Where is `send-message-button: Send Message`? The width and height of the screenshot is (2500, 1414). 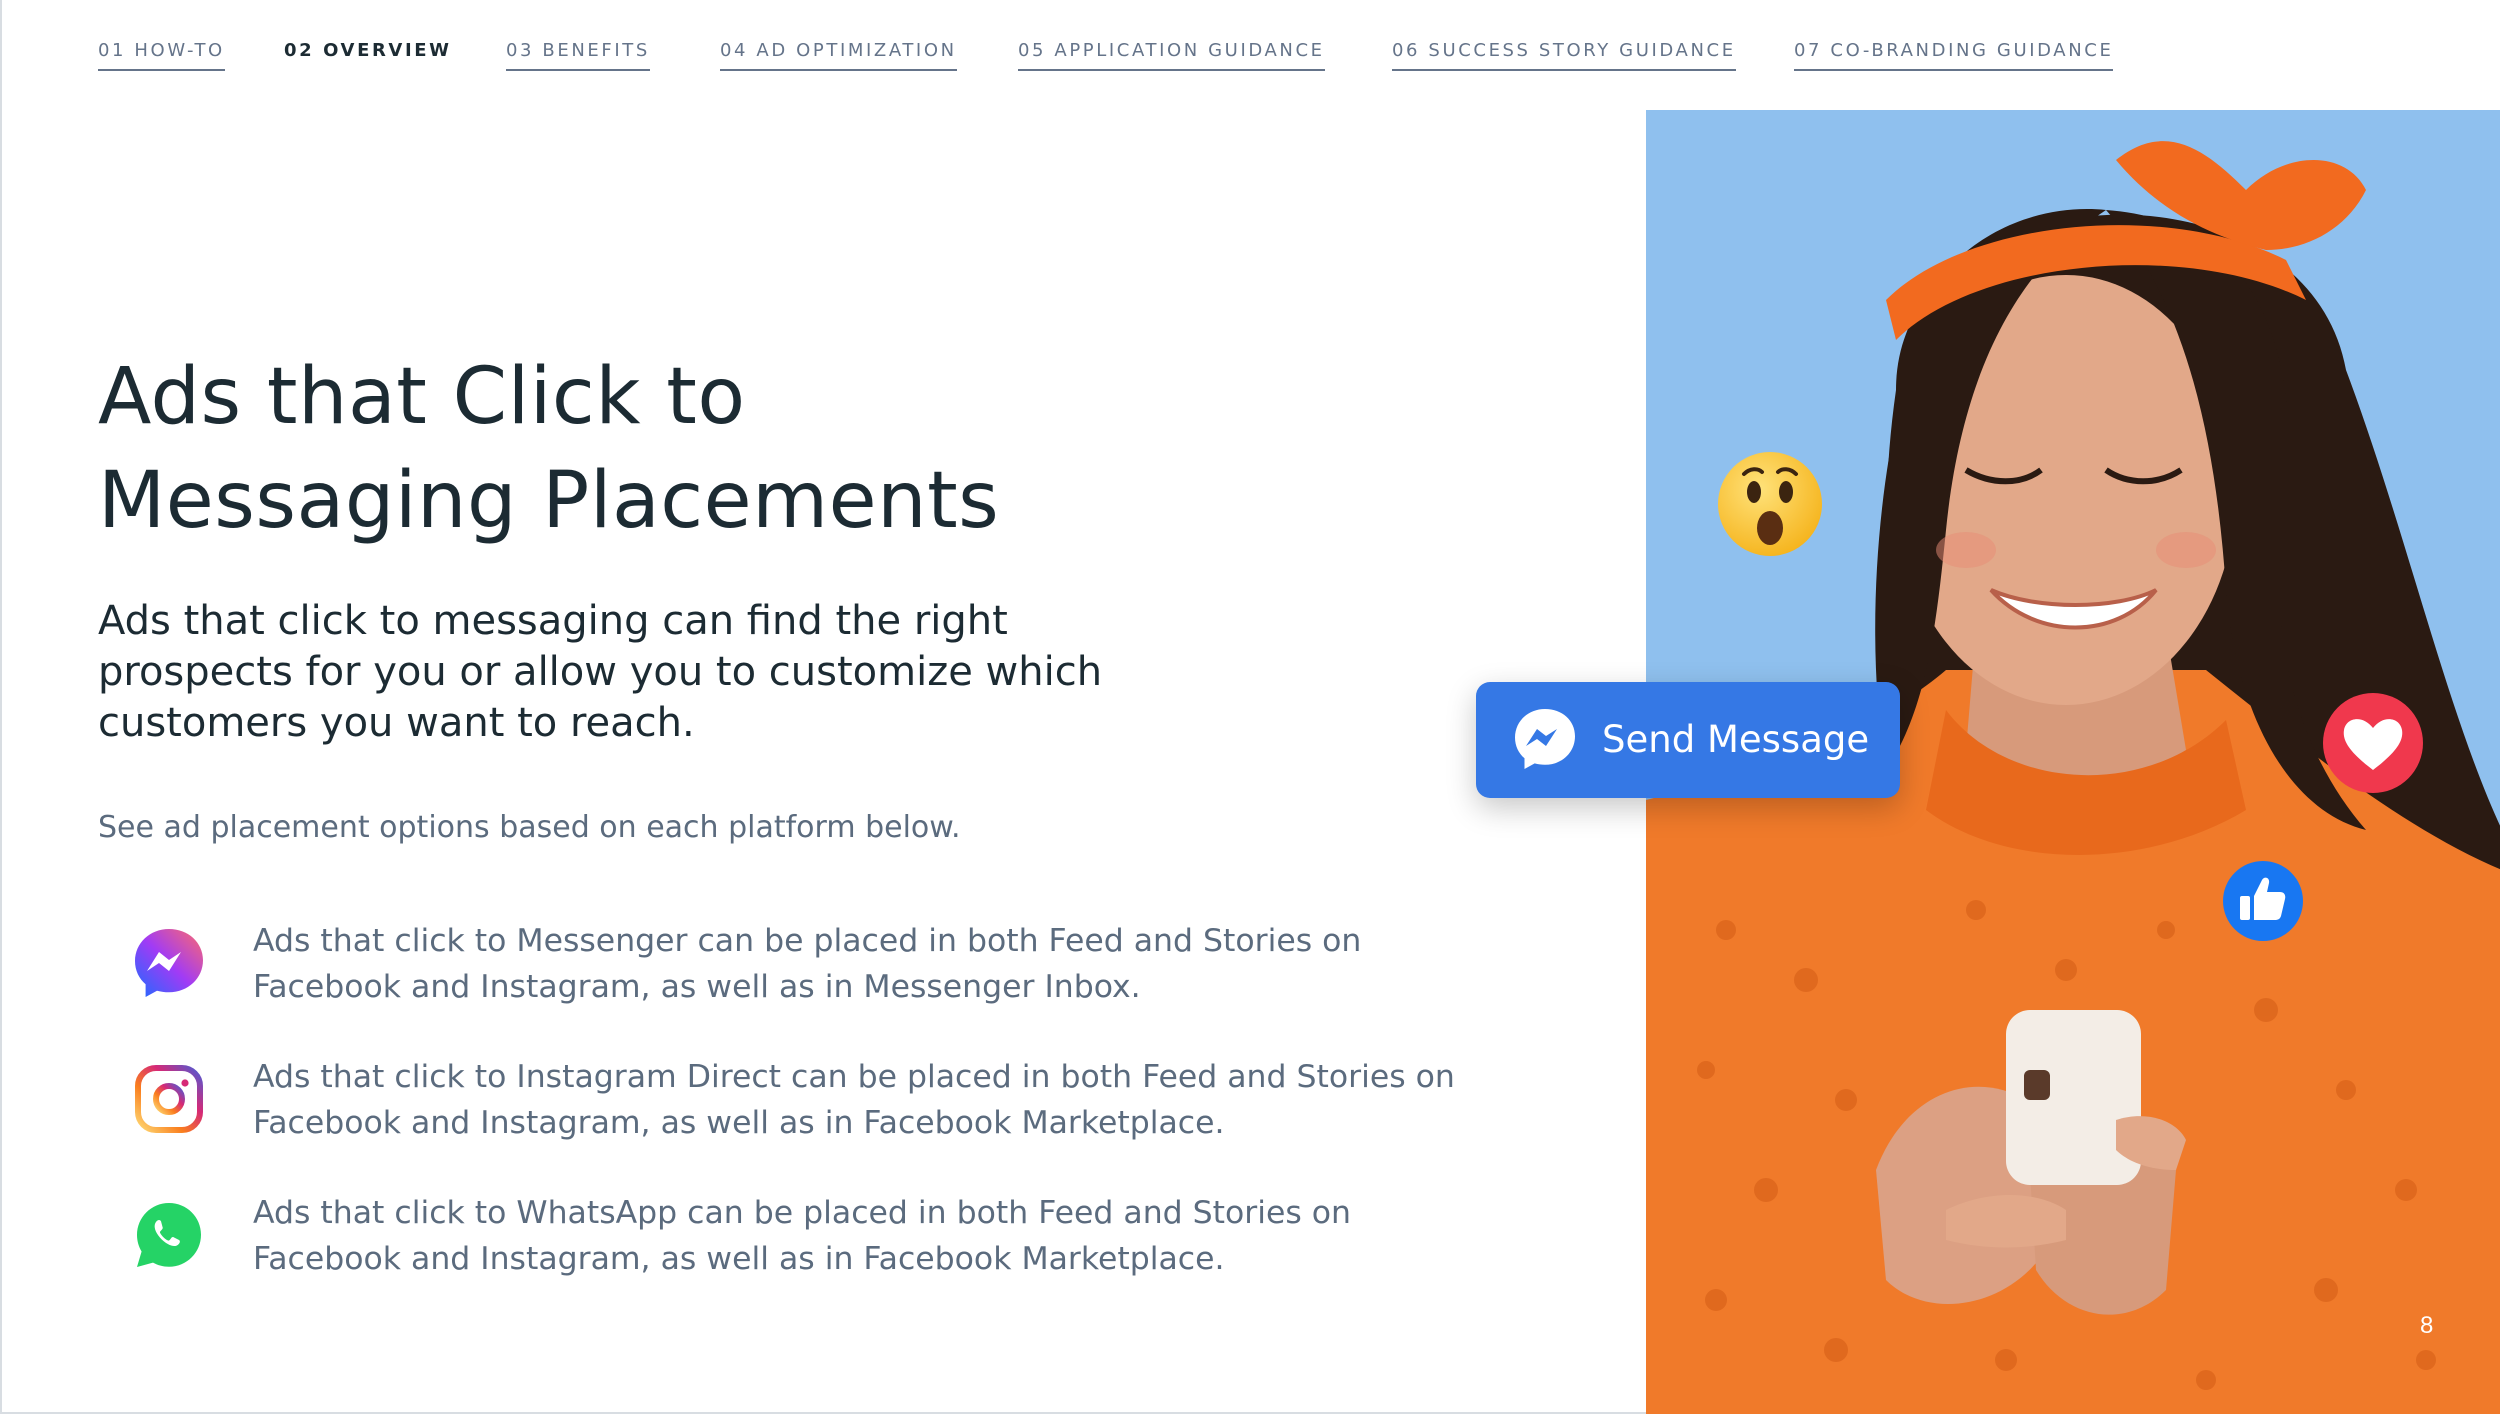
send-message-button: Send Message is located at coordinates (1688, 740).